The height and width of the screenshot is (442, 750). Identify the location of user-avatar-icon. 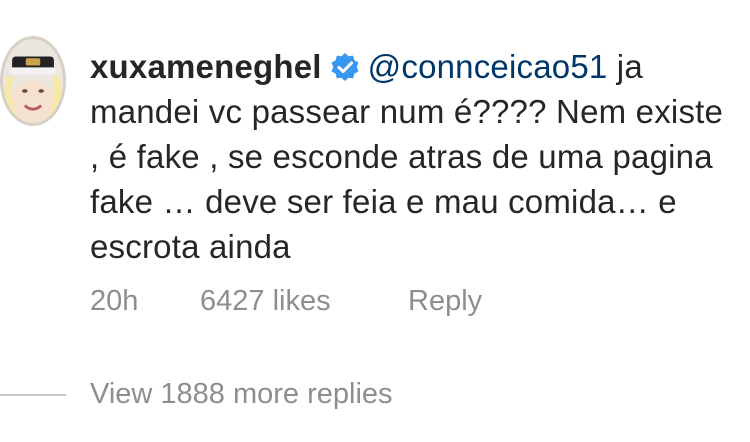
(33, 81).